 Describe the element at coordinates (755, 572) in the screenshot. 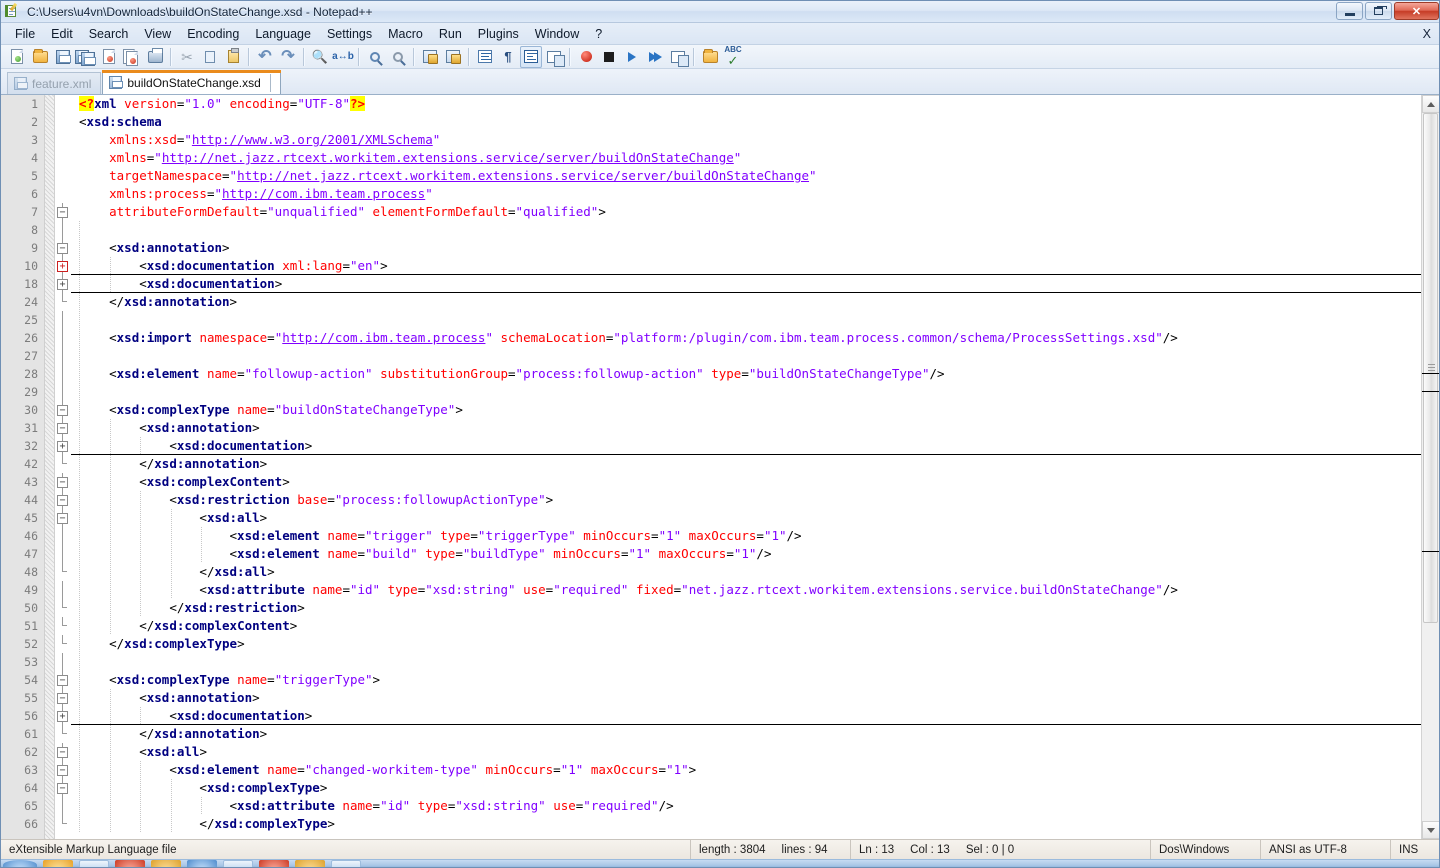

I see `code-line: </xsd:all>` at that location.